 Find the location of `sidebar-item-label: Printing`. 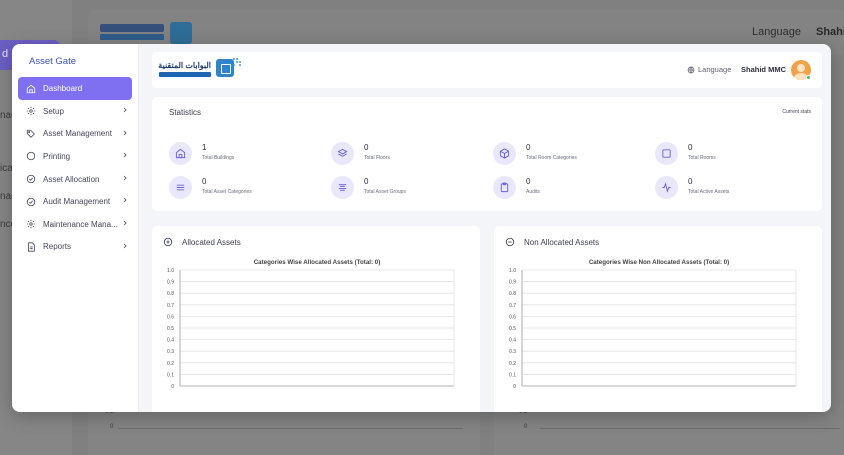

sidebar-item-label: Printing is located at coordinates (57, 156).